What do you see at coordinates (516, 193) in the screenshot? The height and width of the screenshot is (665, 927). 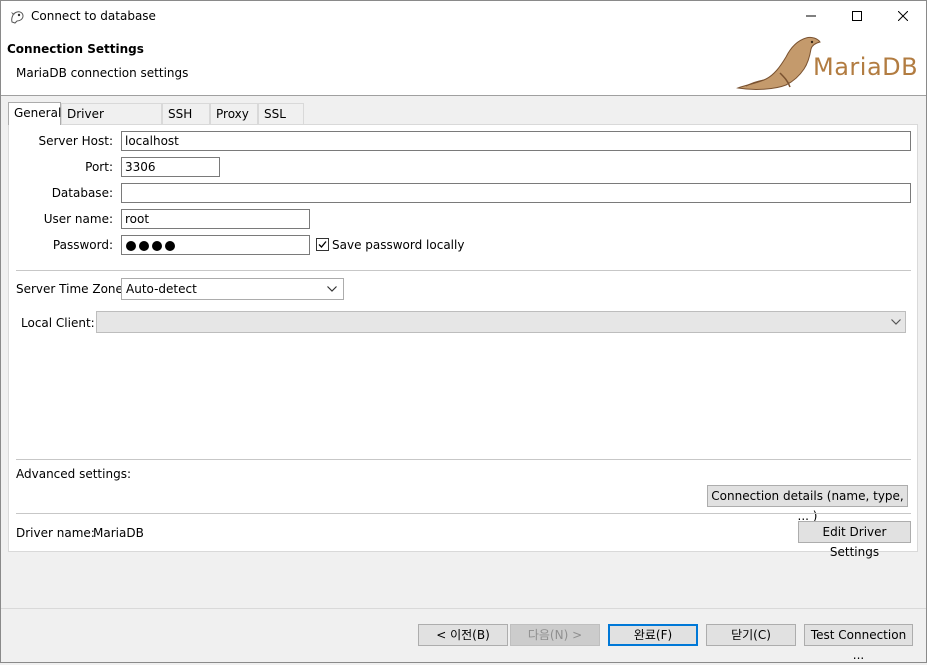 I see `database-input` at bounding box center [516, 193].